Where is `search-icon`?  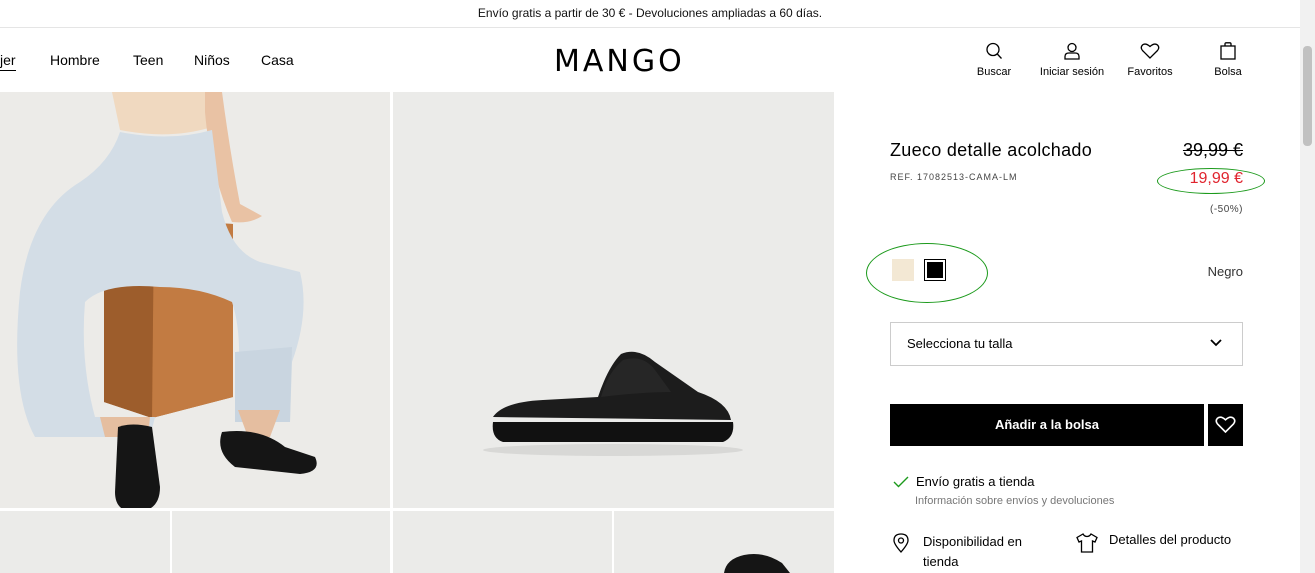 search-icon is located at coordinates (994, 50).